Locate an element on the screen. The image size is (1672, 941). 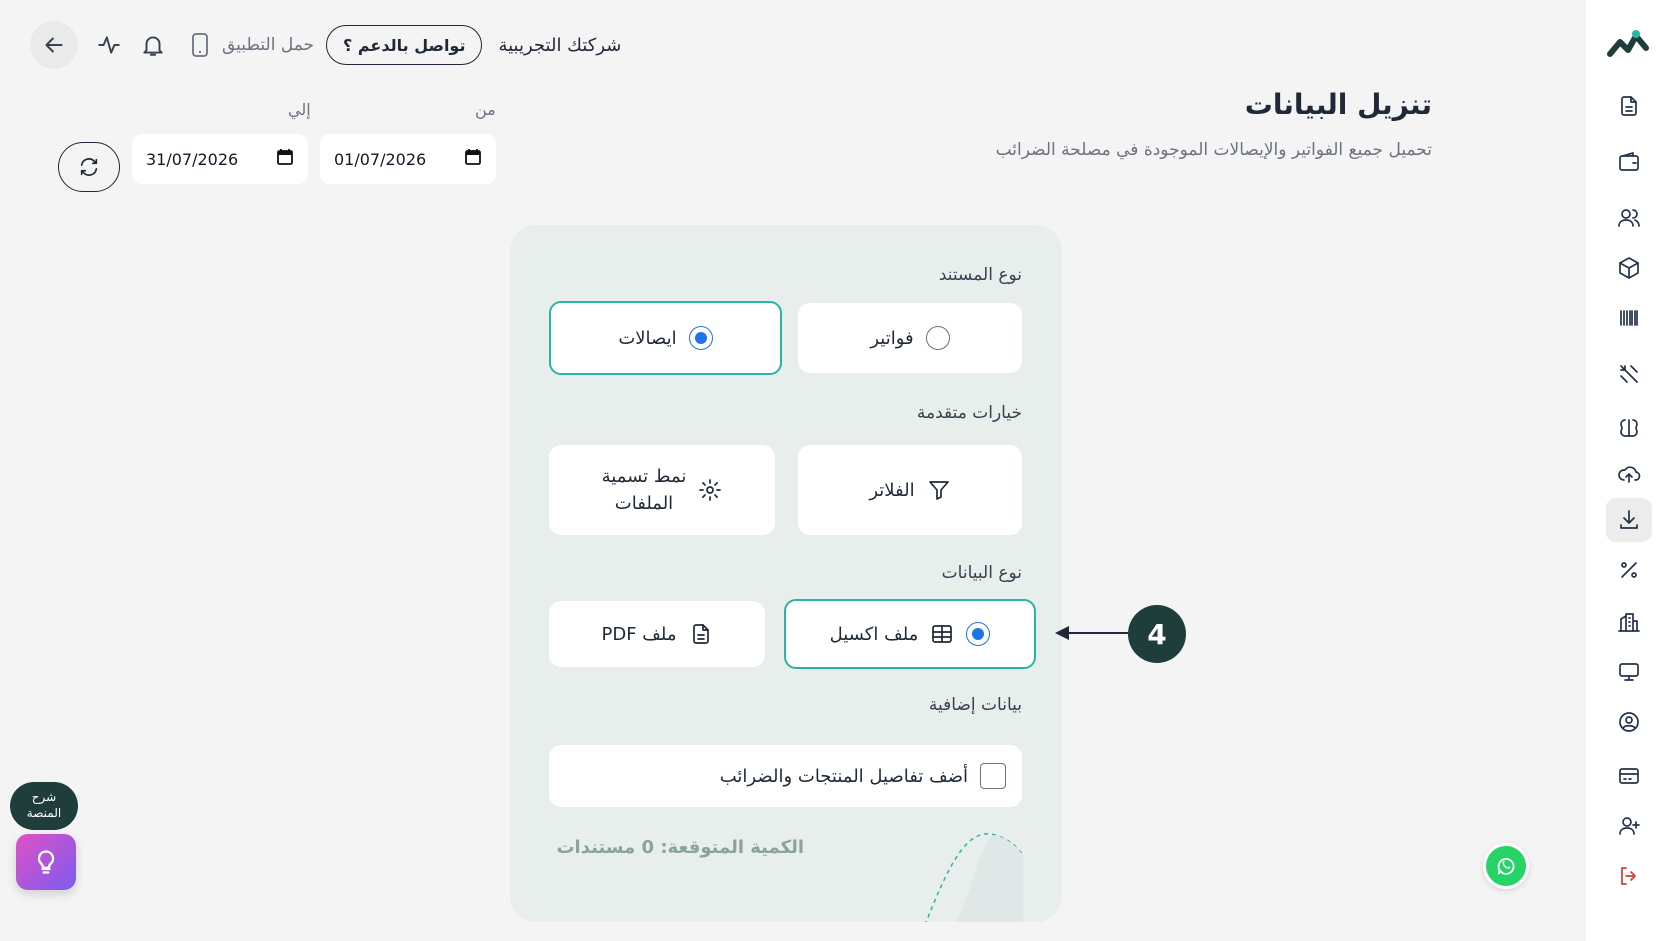
sidebar-item-upload is located at coordinates (1629, 474).